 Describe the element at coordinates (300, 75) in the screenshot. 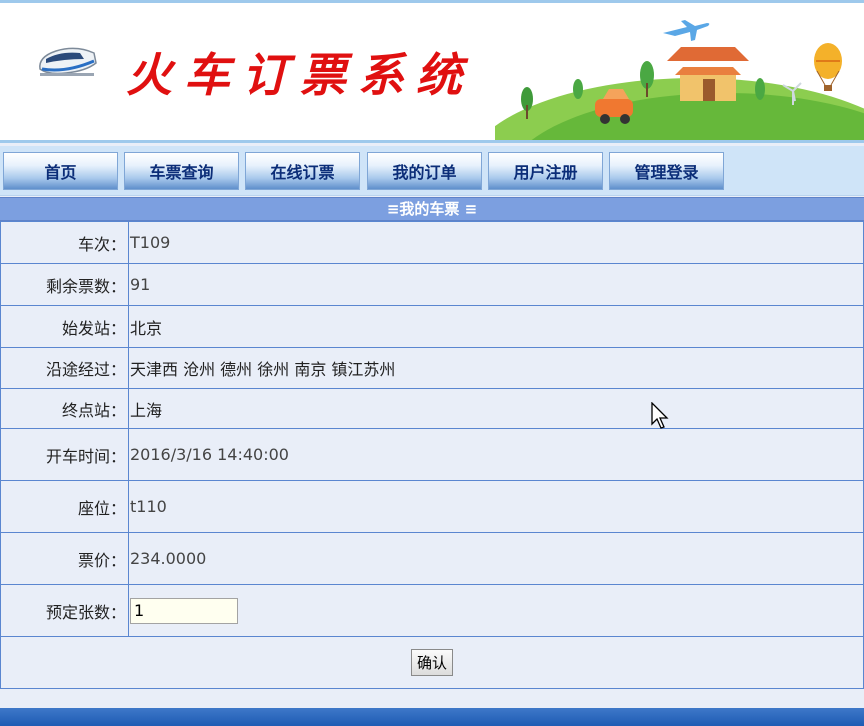

I see `site-title: 火车订票系统` at that location.